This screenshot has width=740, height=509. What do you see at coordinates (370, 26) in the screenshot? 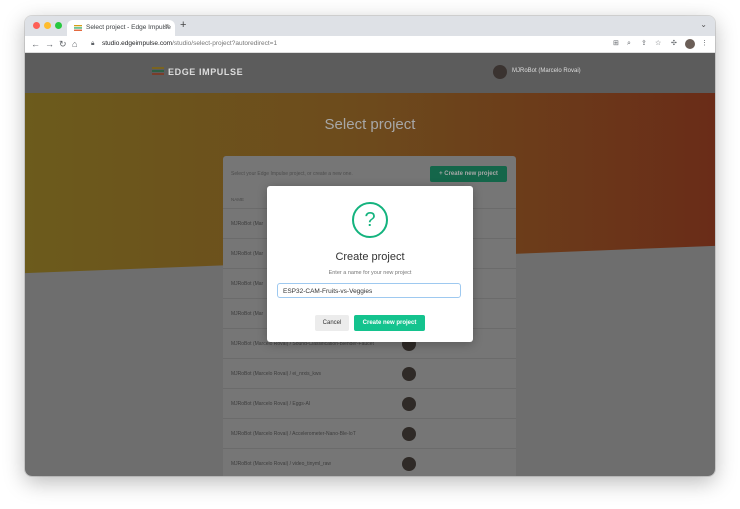
I see `tab-bar: Select project - Edge Impulse × + ⌄` at bounding box center [370, 26].